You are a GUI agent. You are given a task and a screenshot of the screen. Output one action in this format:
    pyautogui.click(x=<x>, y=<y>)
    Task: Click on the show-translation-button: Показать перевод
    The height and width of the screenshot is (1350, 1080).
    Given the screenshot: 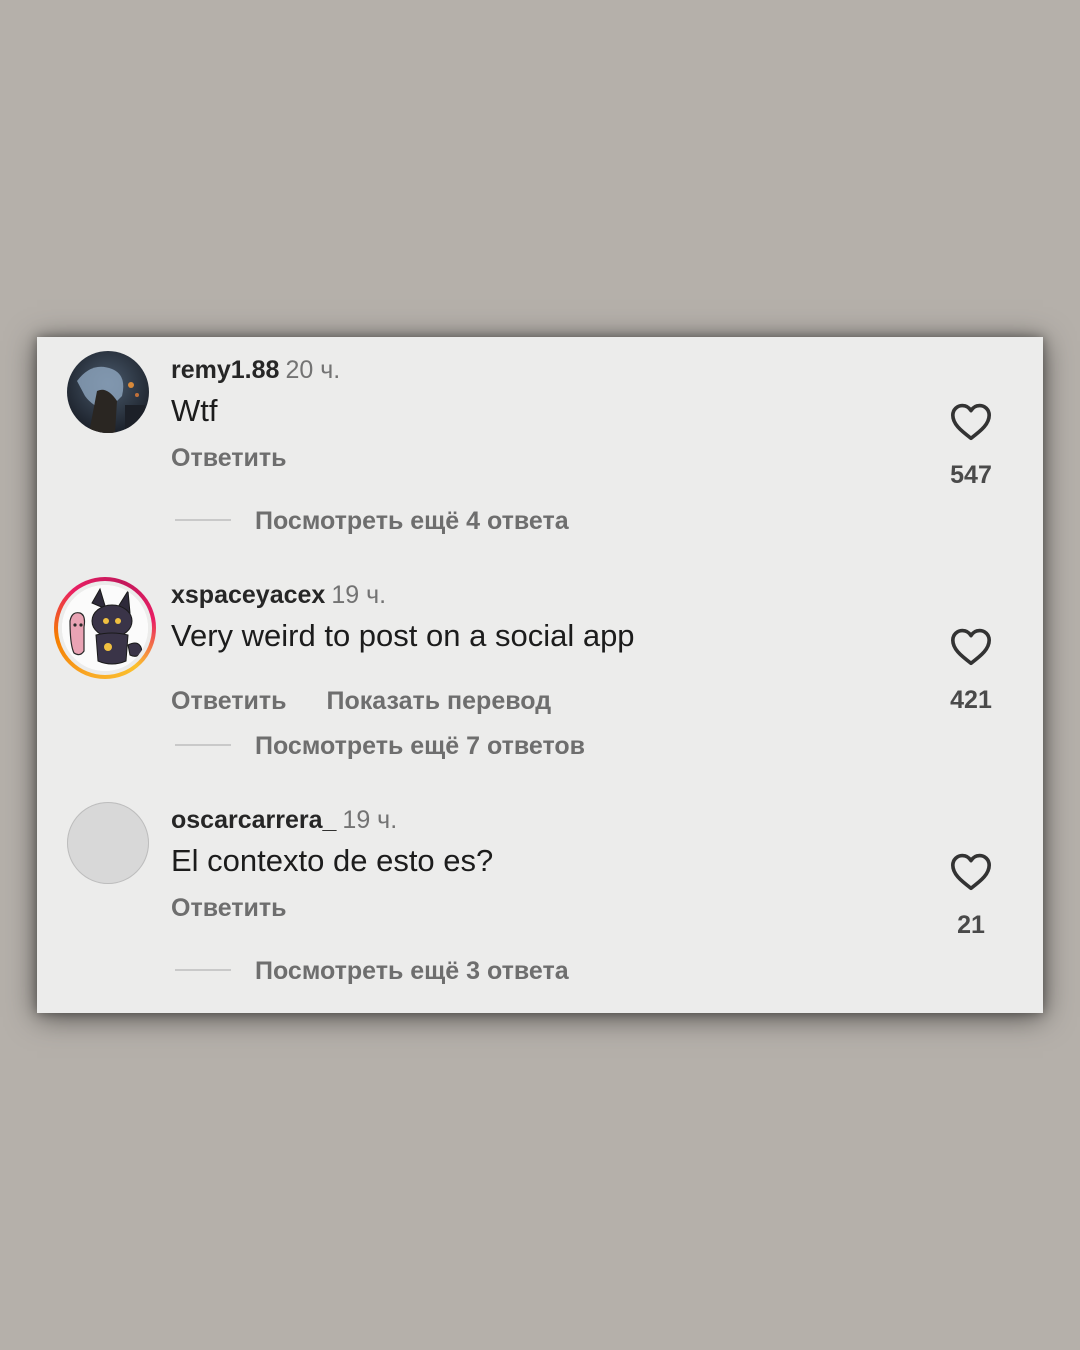 What is the action you would take?
    pyautogui.click(x=439, y=701)
    